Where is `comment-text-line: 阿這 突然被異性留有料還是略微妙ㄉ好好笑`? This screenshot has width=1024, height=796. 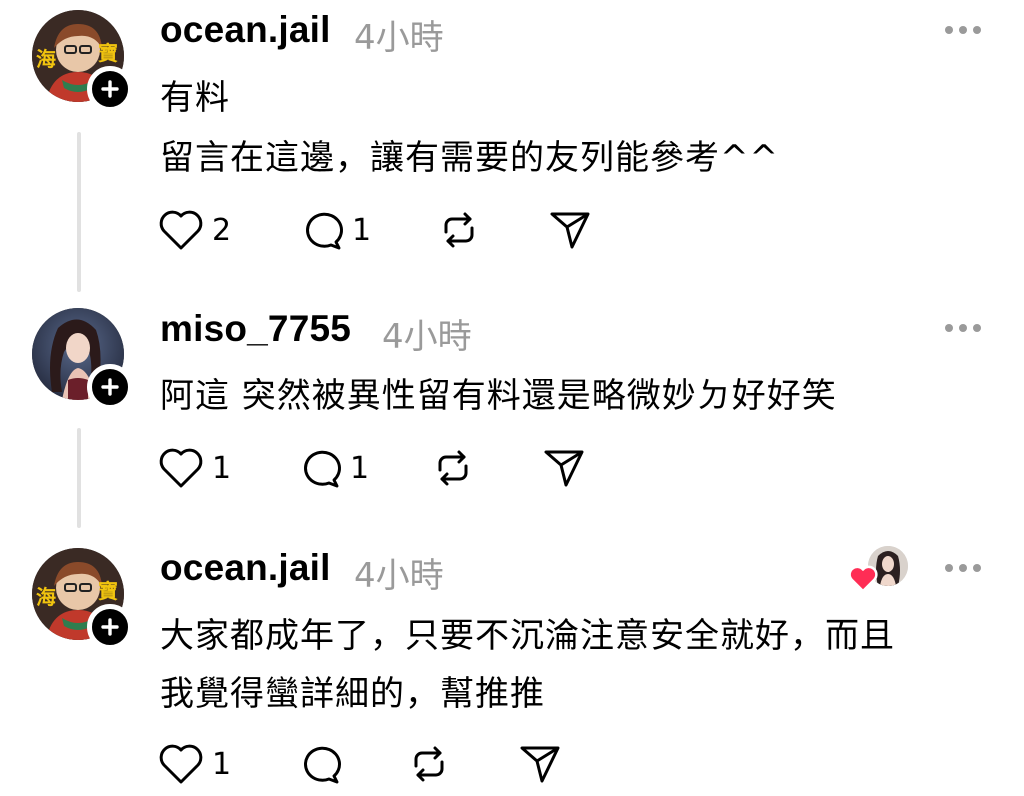
comment-text-line: 阿這 突然被異性留有料還是略微妙ㄉ好好笑 is located at coordinates (498, 396).